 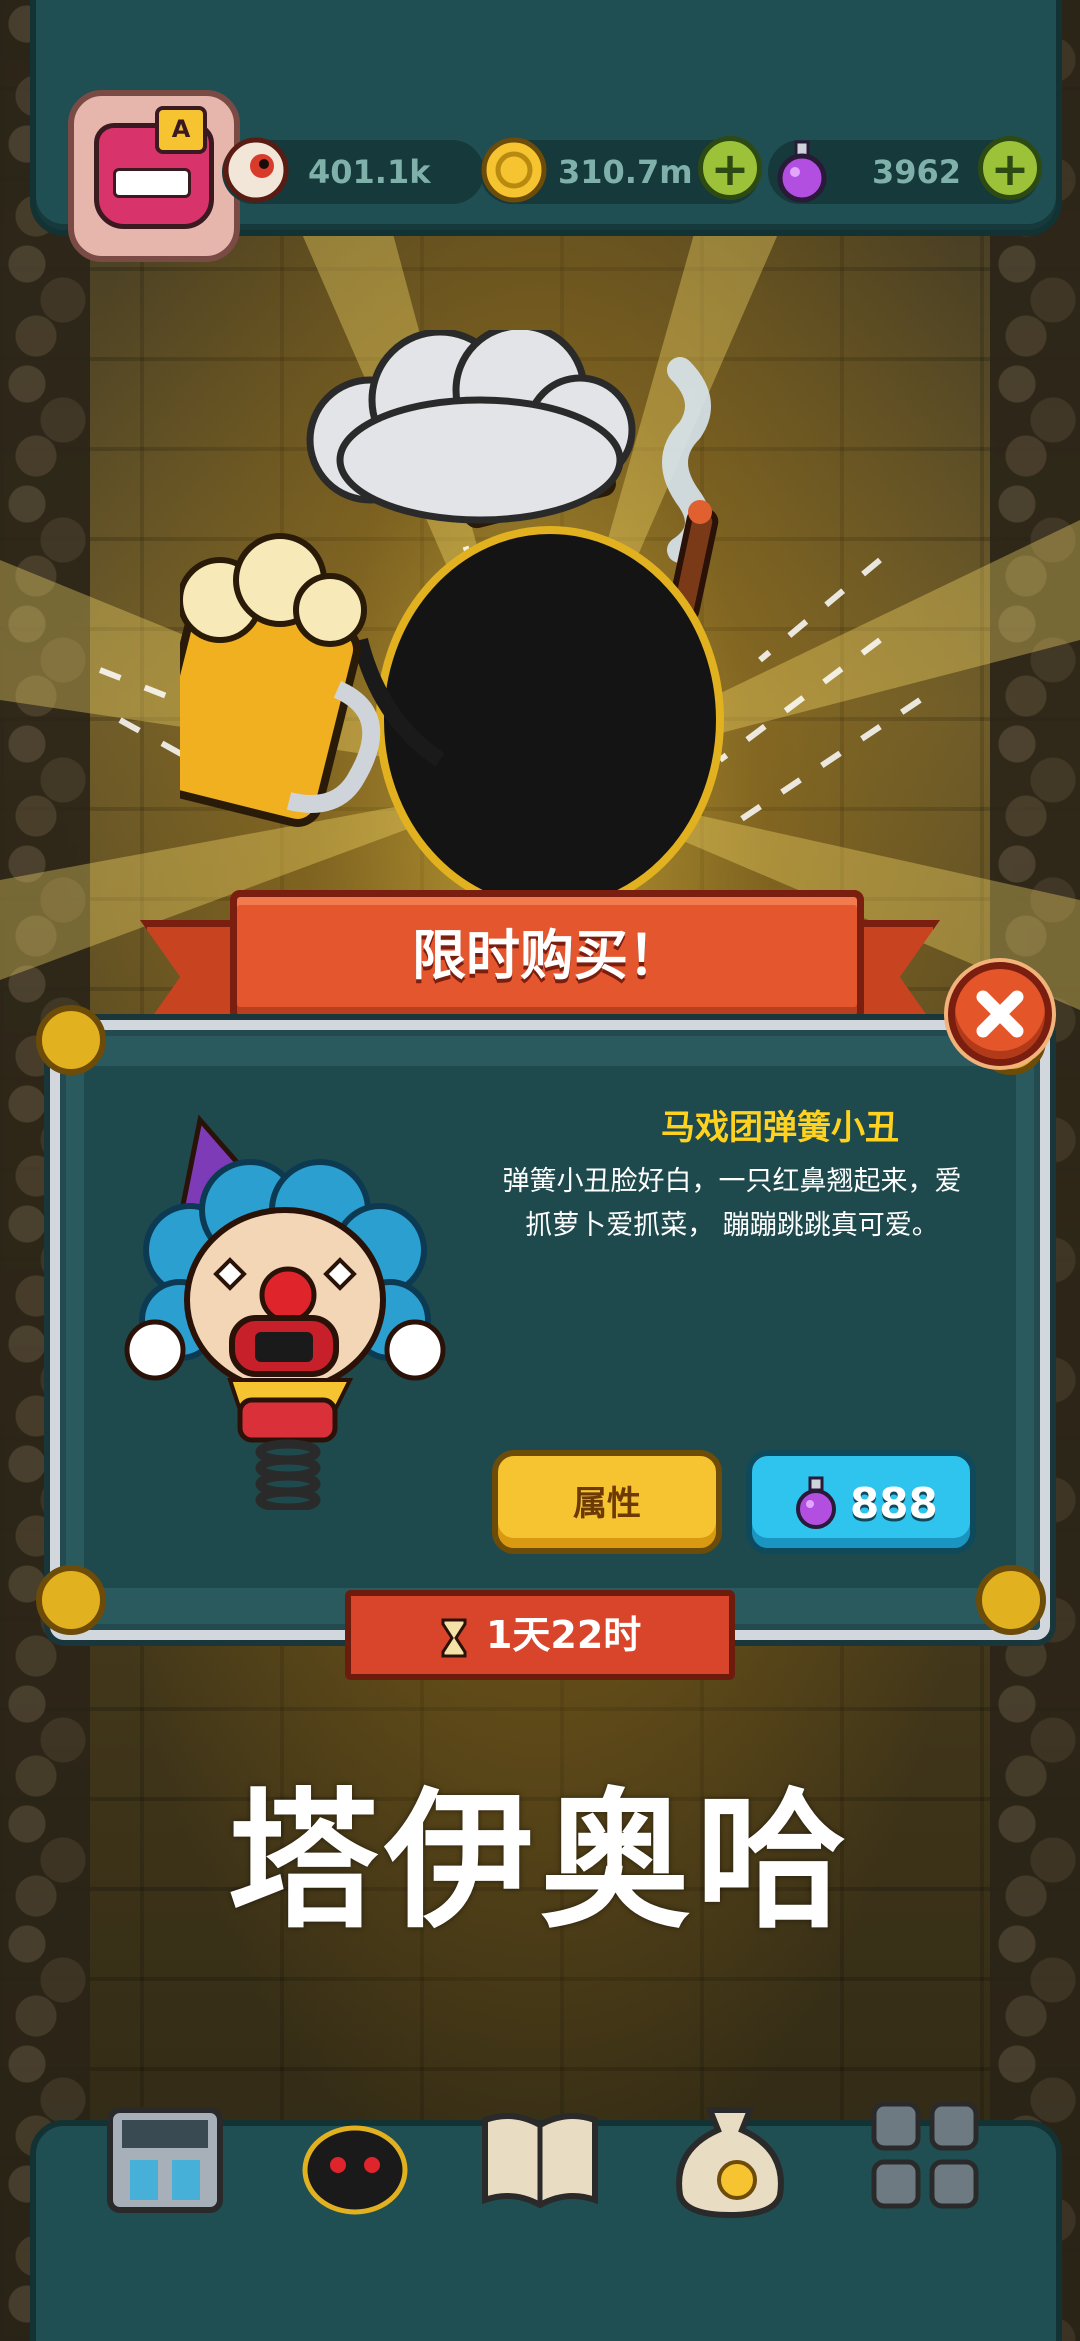 What do you see at coordinates (732, 1203) in the screenshot?
I see `item-description: 弹簧小丑脸好白，一只红鼻翘起来，爱抓萝卜爱抓菜， 蹦蹦跳跳真可爱。` at bounding box center [732, 1203].